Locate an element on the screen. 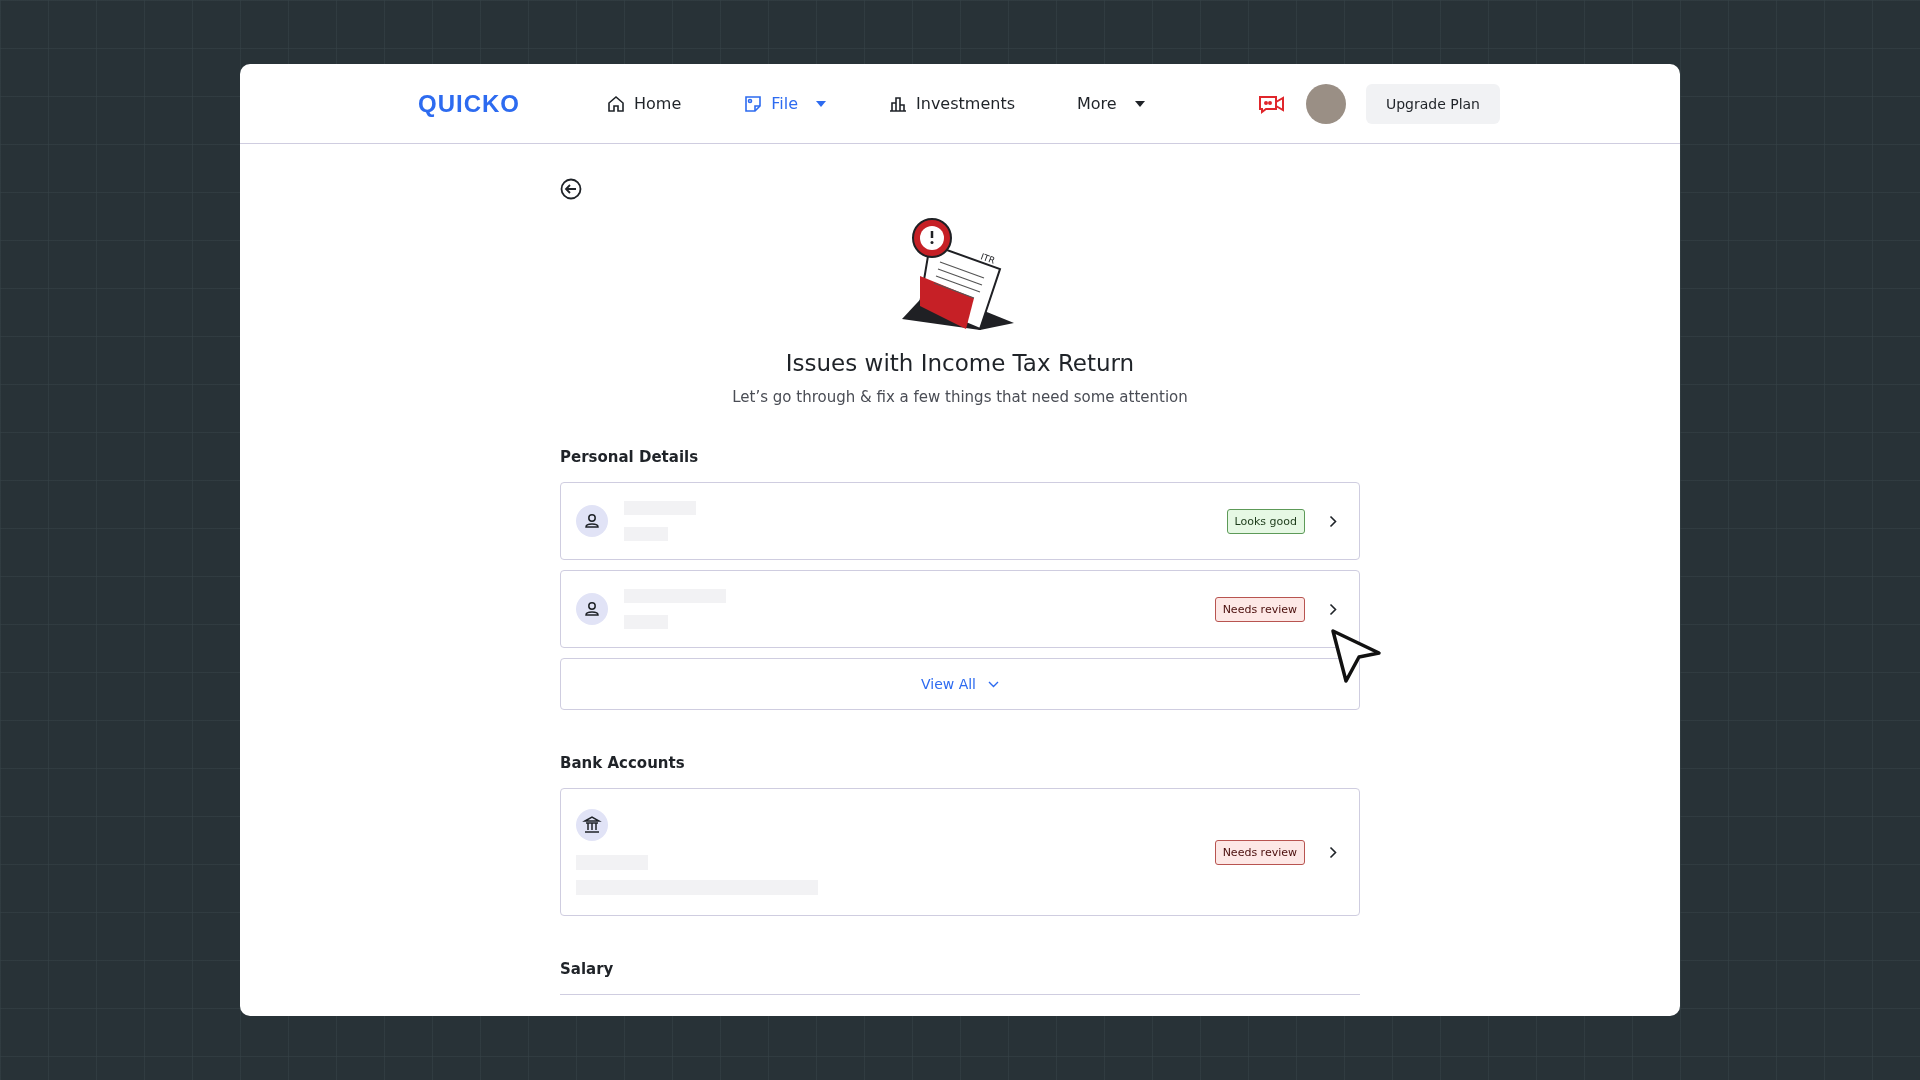  section-title: Personal Details is located at coordinates (630, 457).